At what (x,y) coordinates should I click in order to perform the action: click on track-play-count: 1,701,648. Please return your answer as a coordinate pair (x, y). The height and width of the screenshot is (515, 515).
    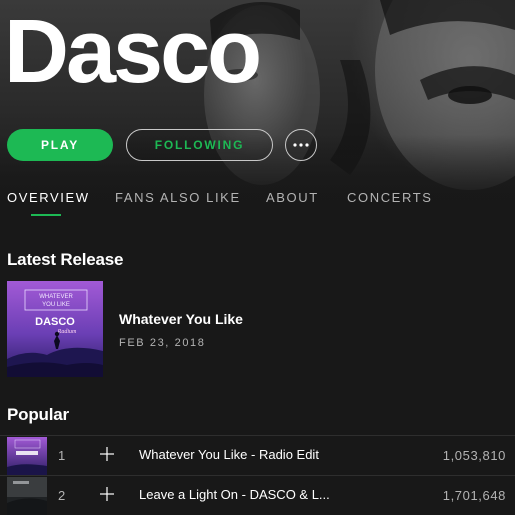
    Looking at the image, I should click on (474, 495).